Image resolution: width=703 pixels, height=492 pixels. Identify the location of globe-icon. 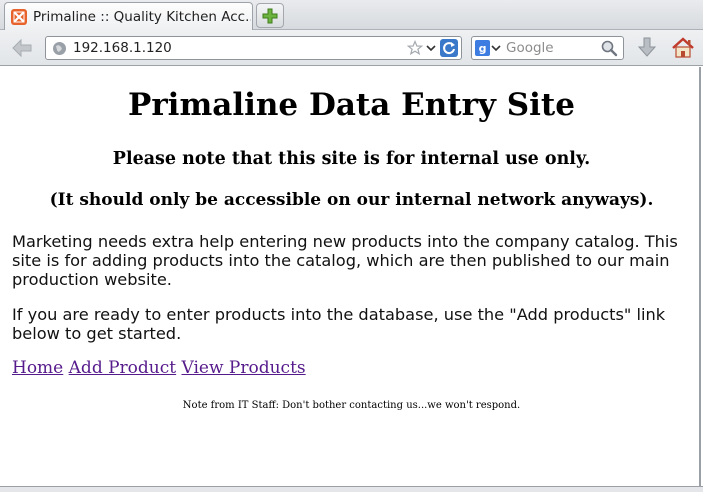
(59, 48).